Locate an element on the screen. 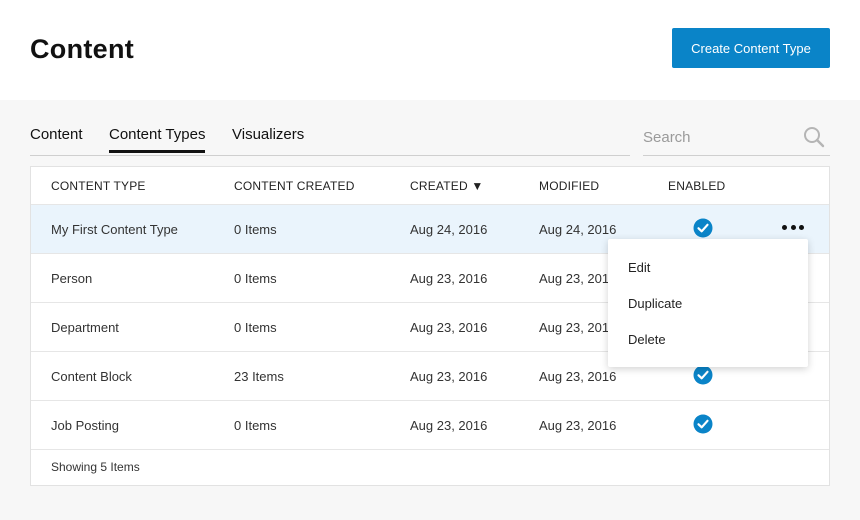 The width and height of the screenshot is (860, 520). cell-content-created: 23 Items is located at coordinates (259, 376).